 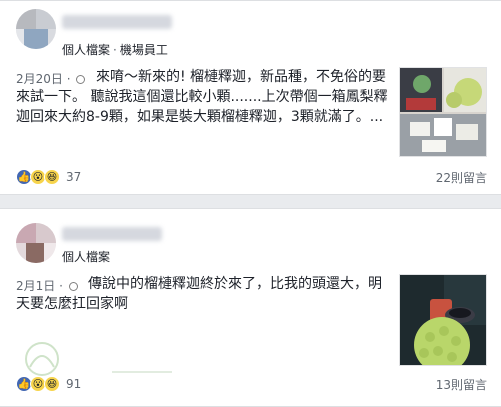 What do you see at coordinates (461, 177) in the screenshot?
I see `comments-link: 22則留言` at bounding box center [461, 177].